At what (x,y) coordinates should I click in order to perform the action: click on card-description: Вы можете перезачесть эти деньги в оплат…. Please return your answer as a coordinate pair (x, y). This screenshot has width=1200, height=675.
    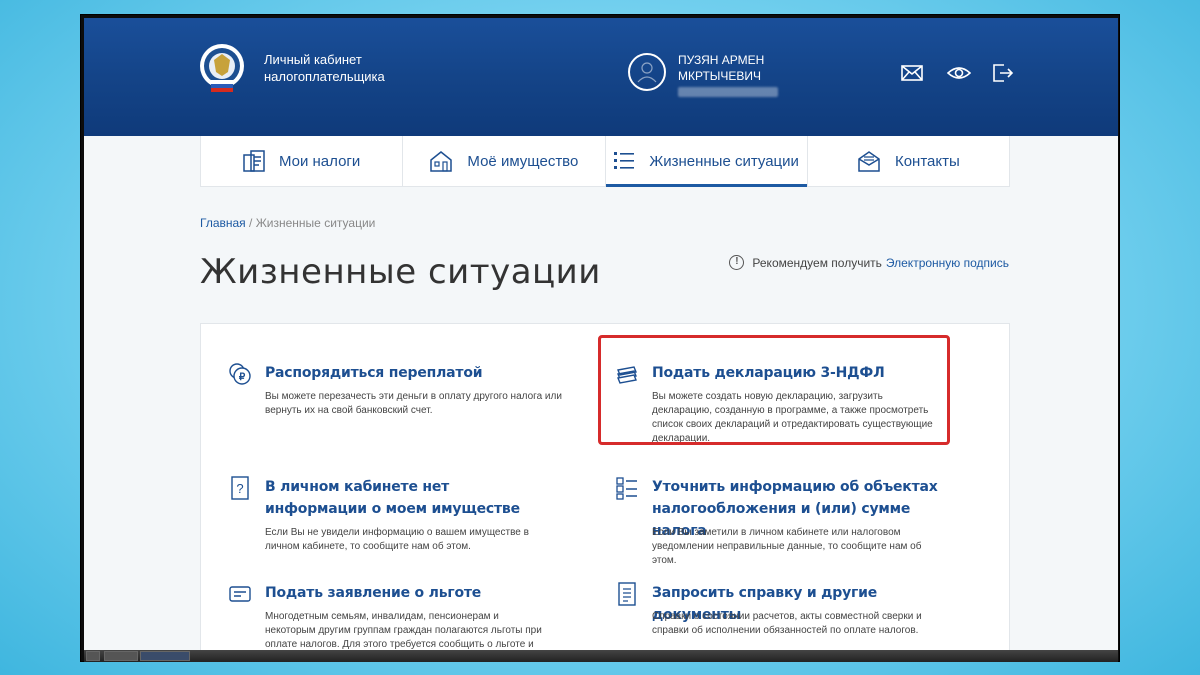
    Looking at the image, I should click on (413, 403).